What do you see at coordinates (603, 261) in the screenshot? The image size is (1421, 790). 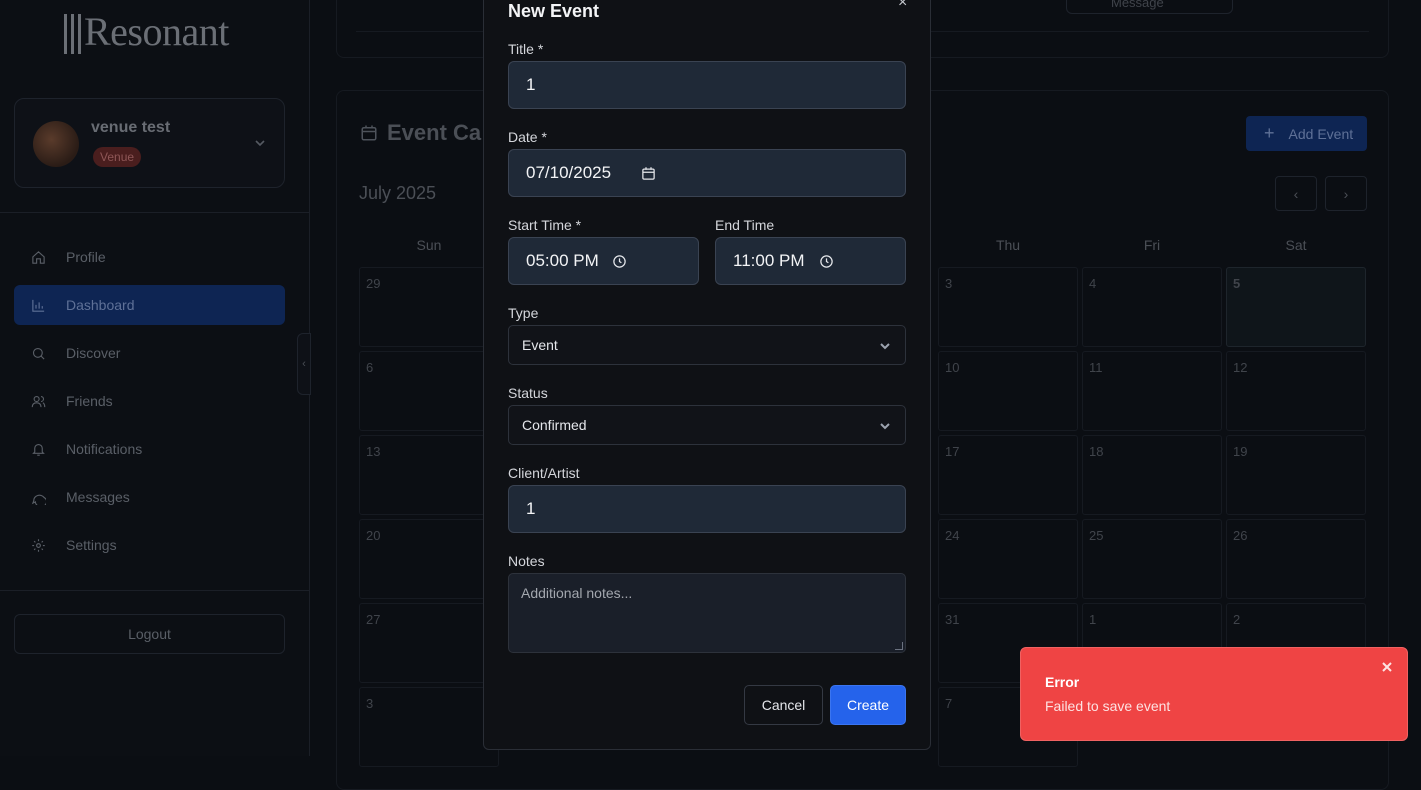 I see `start-time-input: 05:00 PM` at bounding box center [603, 261].